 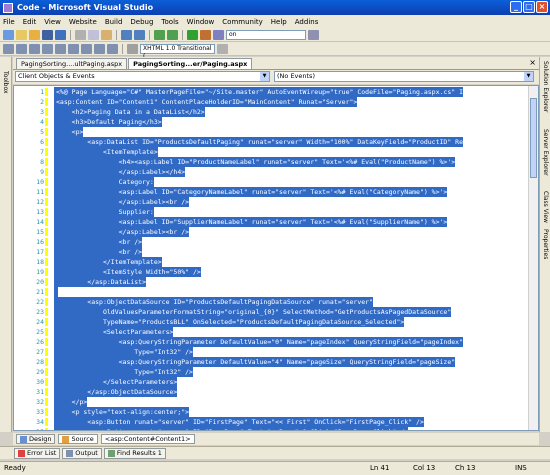 What do you see at coordinates (9, 22) in the screenshot?
I see `menu-file: File` at bounding box center [9, 22].